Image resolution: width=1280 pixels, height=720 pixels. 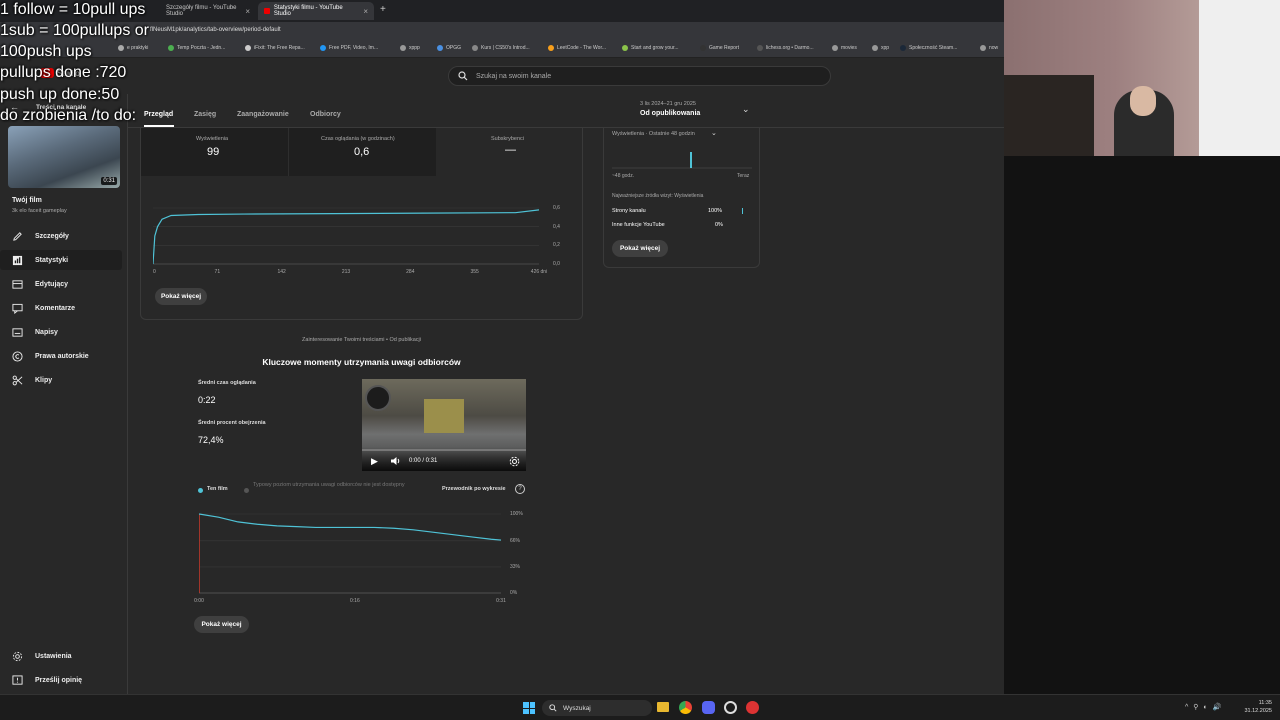 I want to click on sidebar-item-settings: Ustawienia, so click(x=61, y=656).